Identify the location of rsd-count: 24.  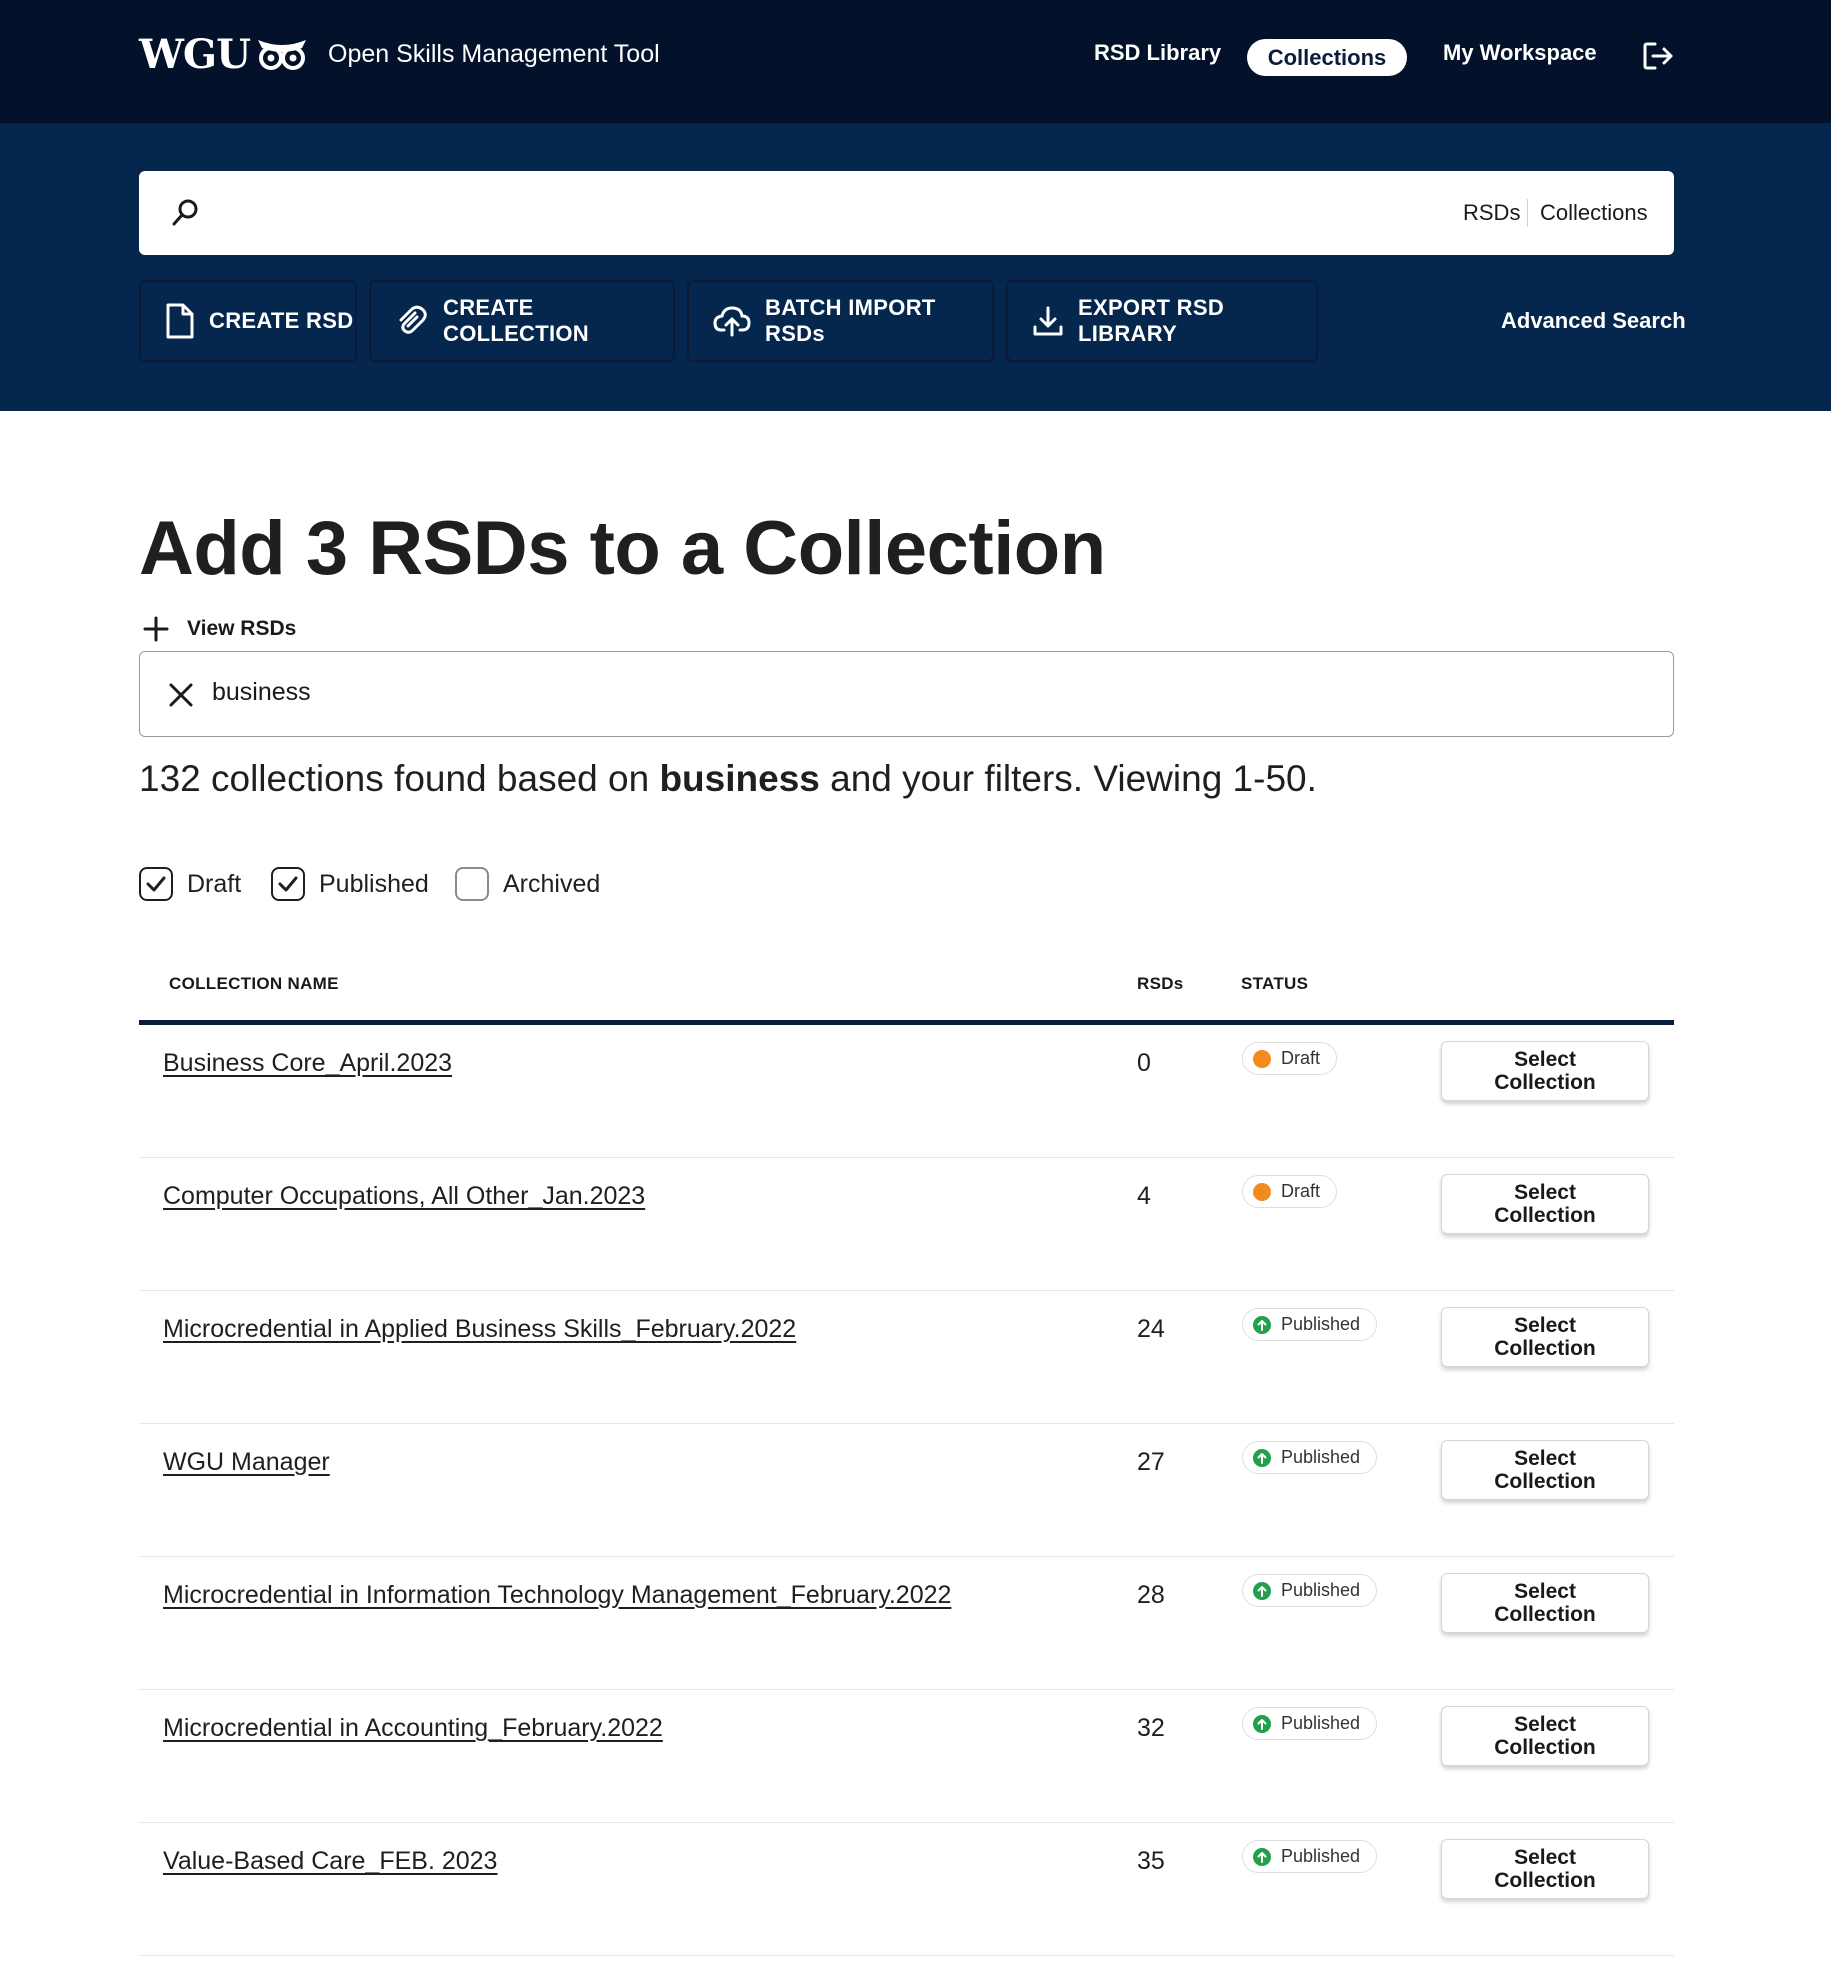
(1151, 1329).